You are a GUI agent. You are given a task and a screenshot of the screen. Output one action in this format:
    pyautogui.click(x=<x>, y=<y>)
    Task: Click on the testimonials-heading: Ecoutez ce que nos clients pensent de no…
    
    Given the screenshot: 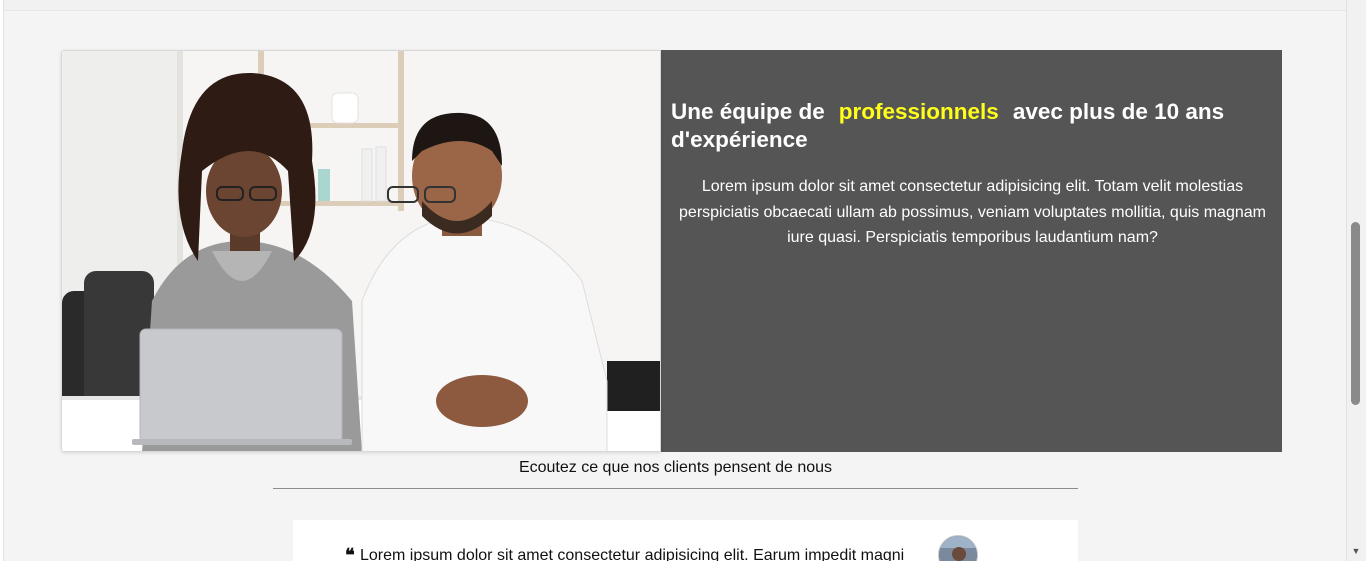 What is the action you would take?
    pyautogui.click(x=675, y=467)
    